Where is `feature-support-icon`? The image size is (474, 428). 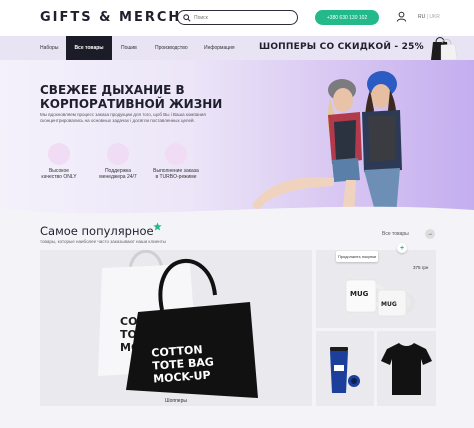 feature-support-icon is located at coordinates (118, 154).